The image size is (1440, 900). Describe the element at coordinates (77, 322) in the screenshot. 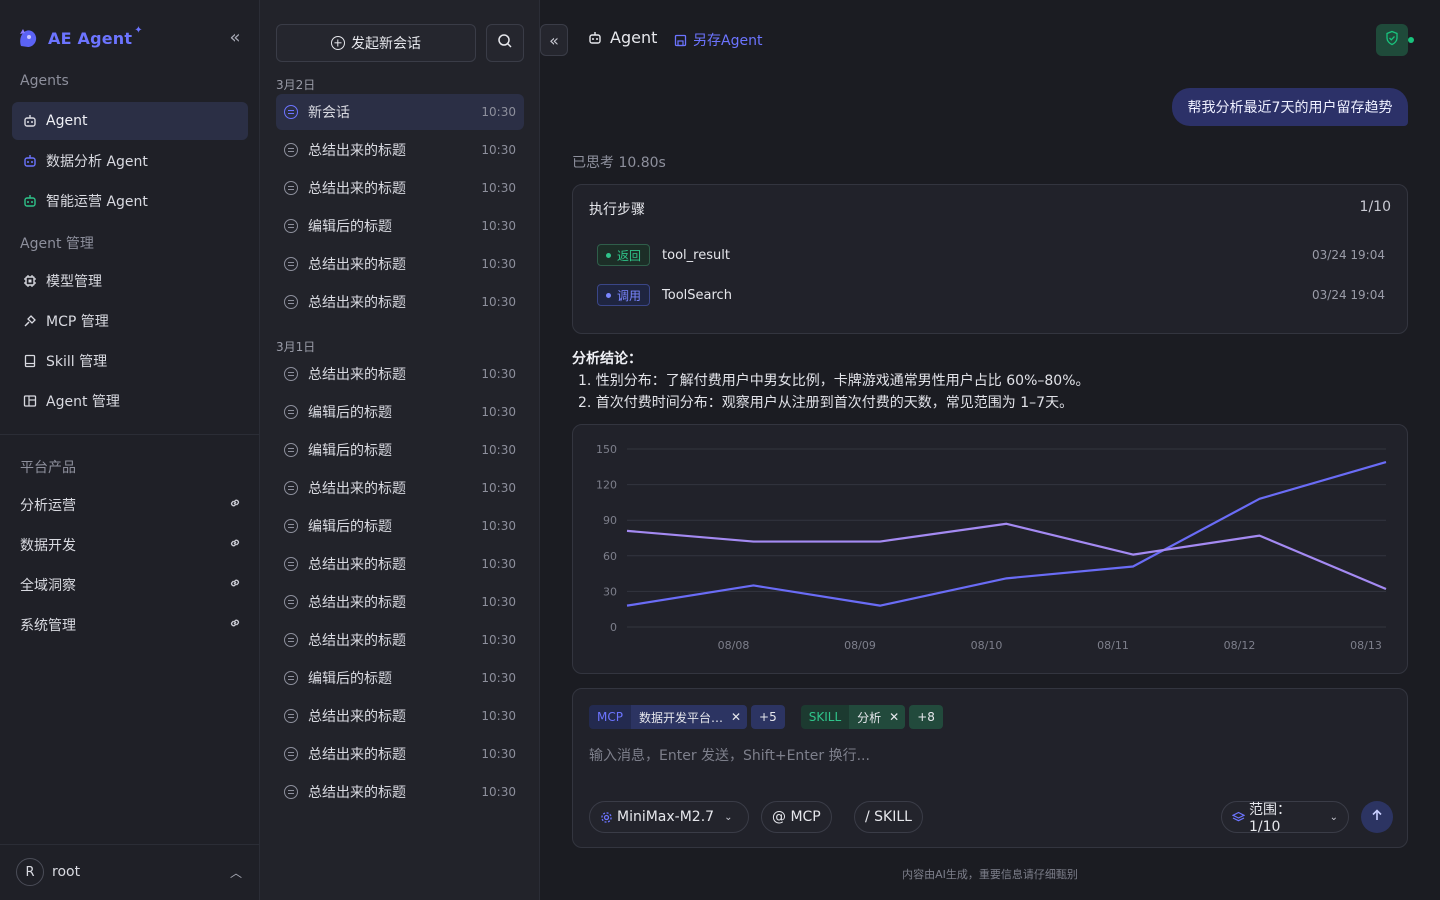

I see `sidebar-item-label: MCP 管理` at that location.